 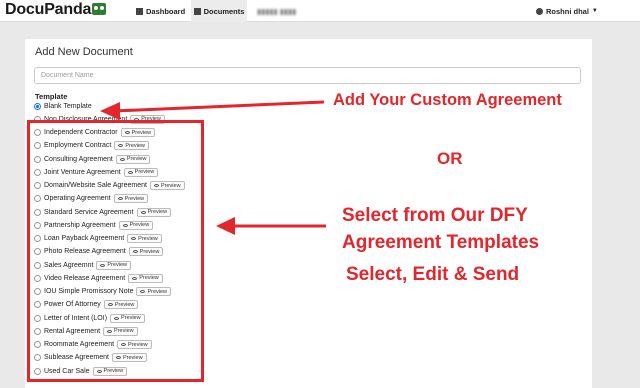 I want to click on annotation-dfy-line1: Select from Our DFY, so click(x=435, y=215).